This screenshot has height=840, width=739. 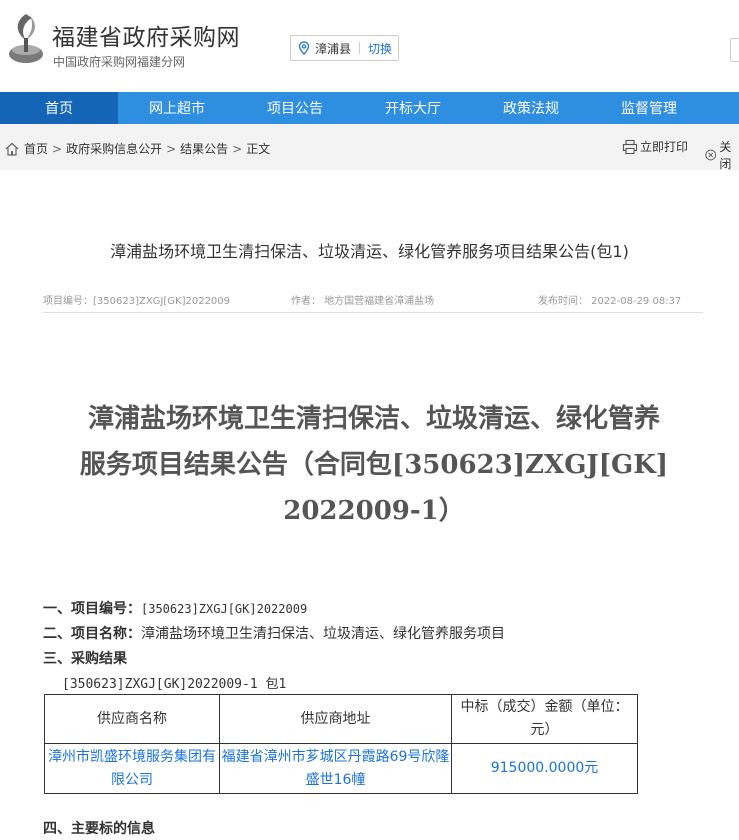 What do you see at coordinates (649, 108) in the screenshot?
I see `nav-item-supervision: 监督管理` at bounding box center [649, 108].